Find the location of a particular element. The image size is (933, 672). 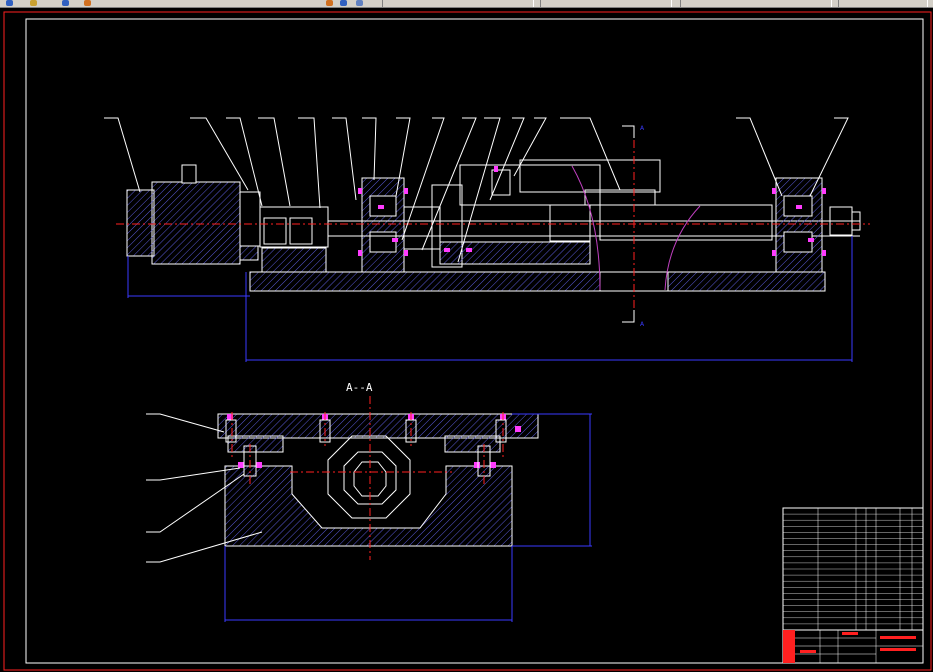

motor-cap is located at coordinates (140, 223).